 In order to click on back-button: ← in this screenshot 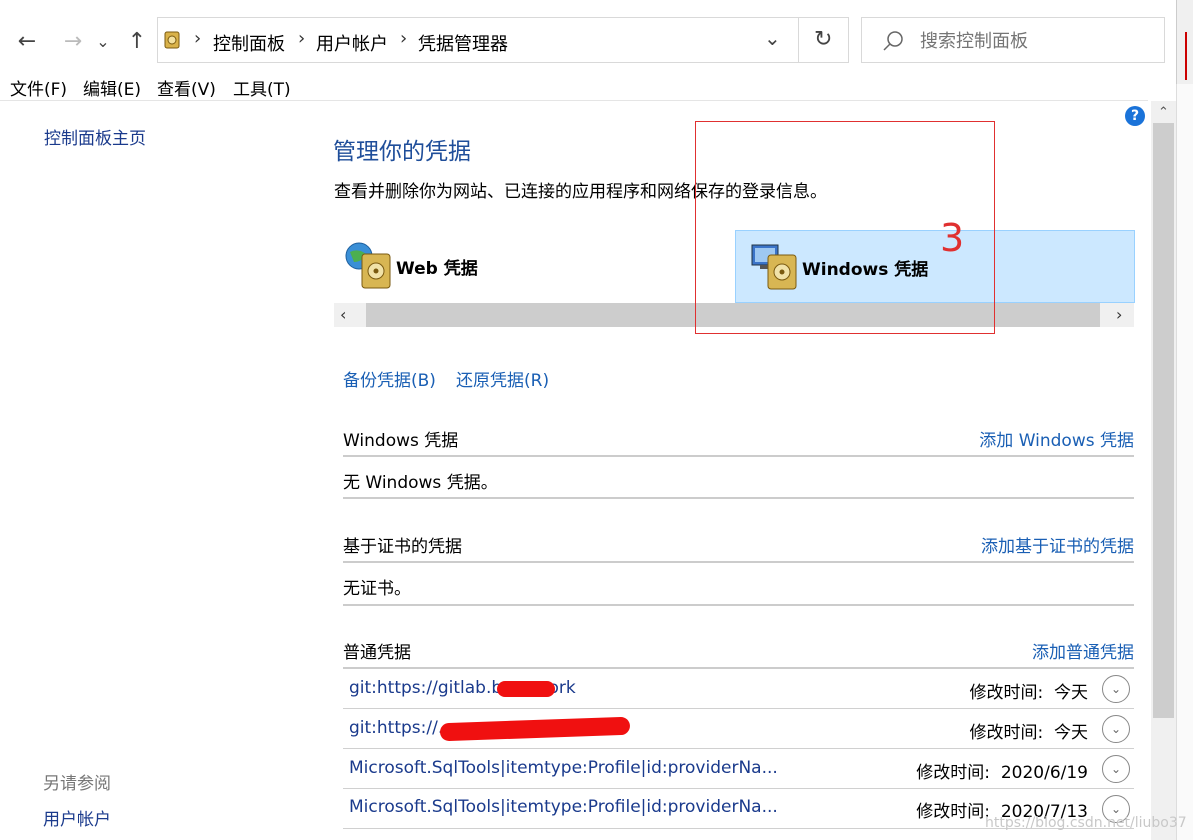, I will do `click(27, 41)`.